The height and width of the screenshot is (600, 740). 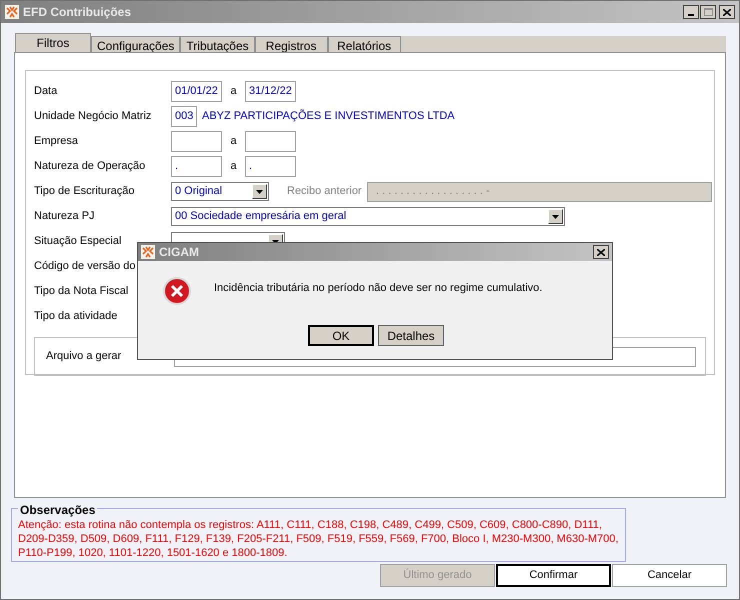 I want to click on tab: Tributações, so click(x=217, y=44).